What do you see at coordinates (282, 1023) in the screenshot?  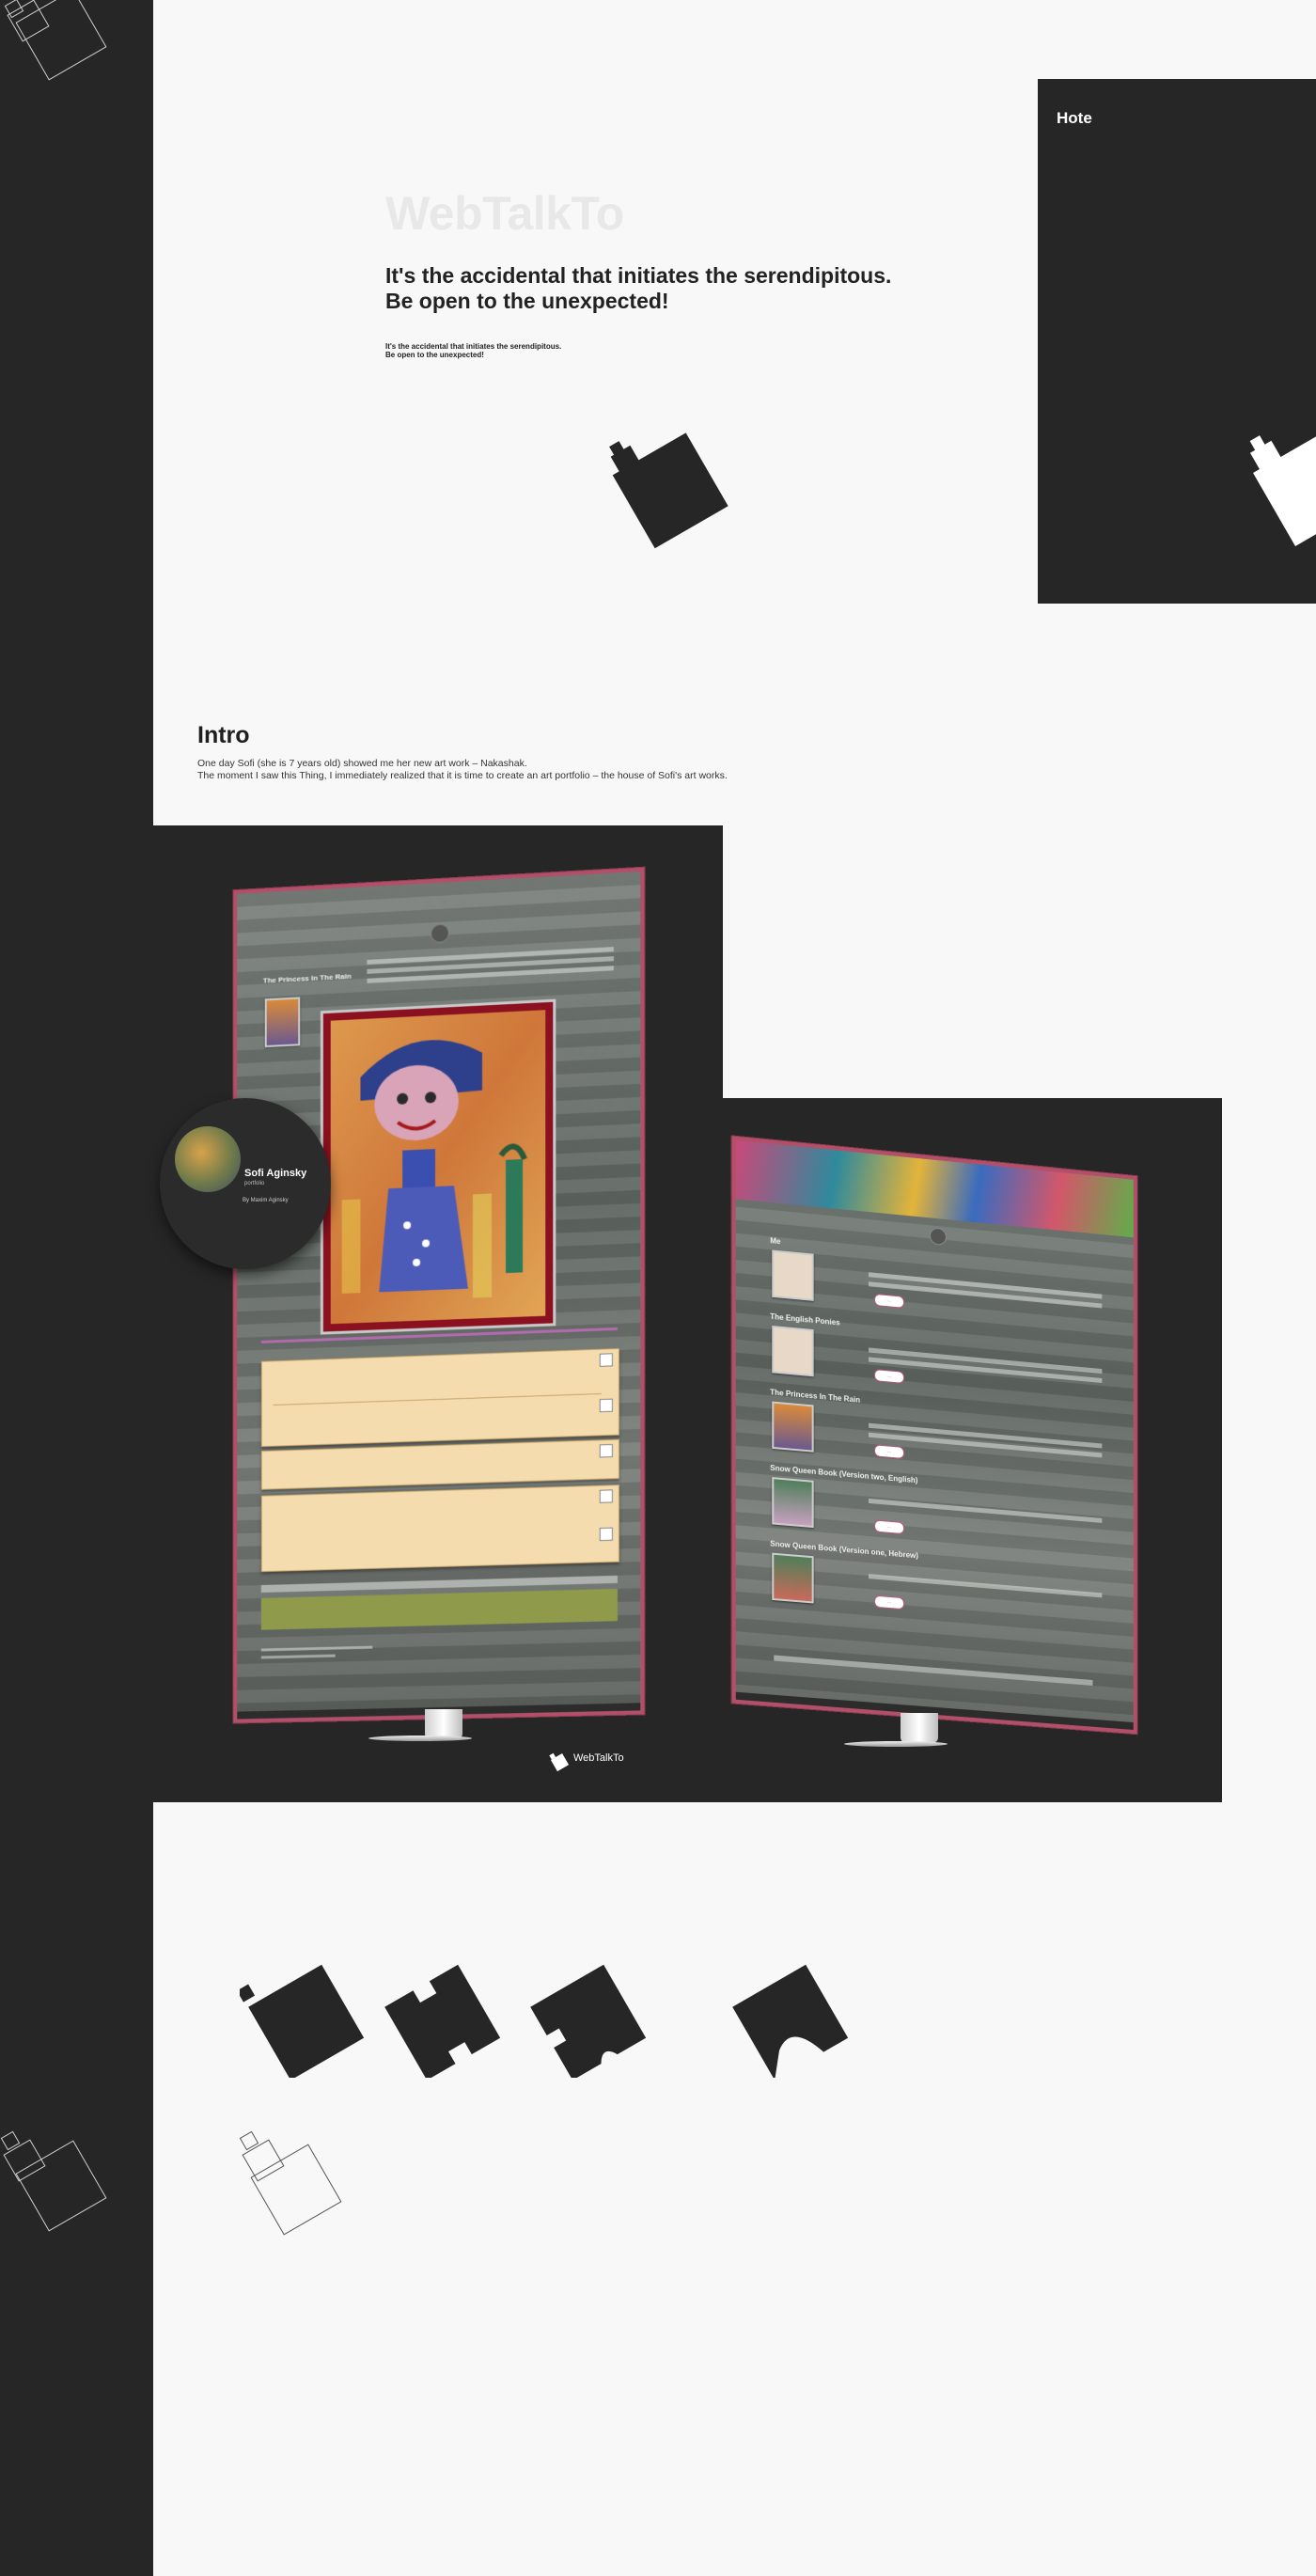 I see `artwork-thumbnail` at bounding box center [282, 1023].